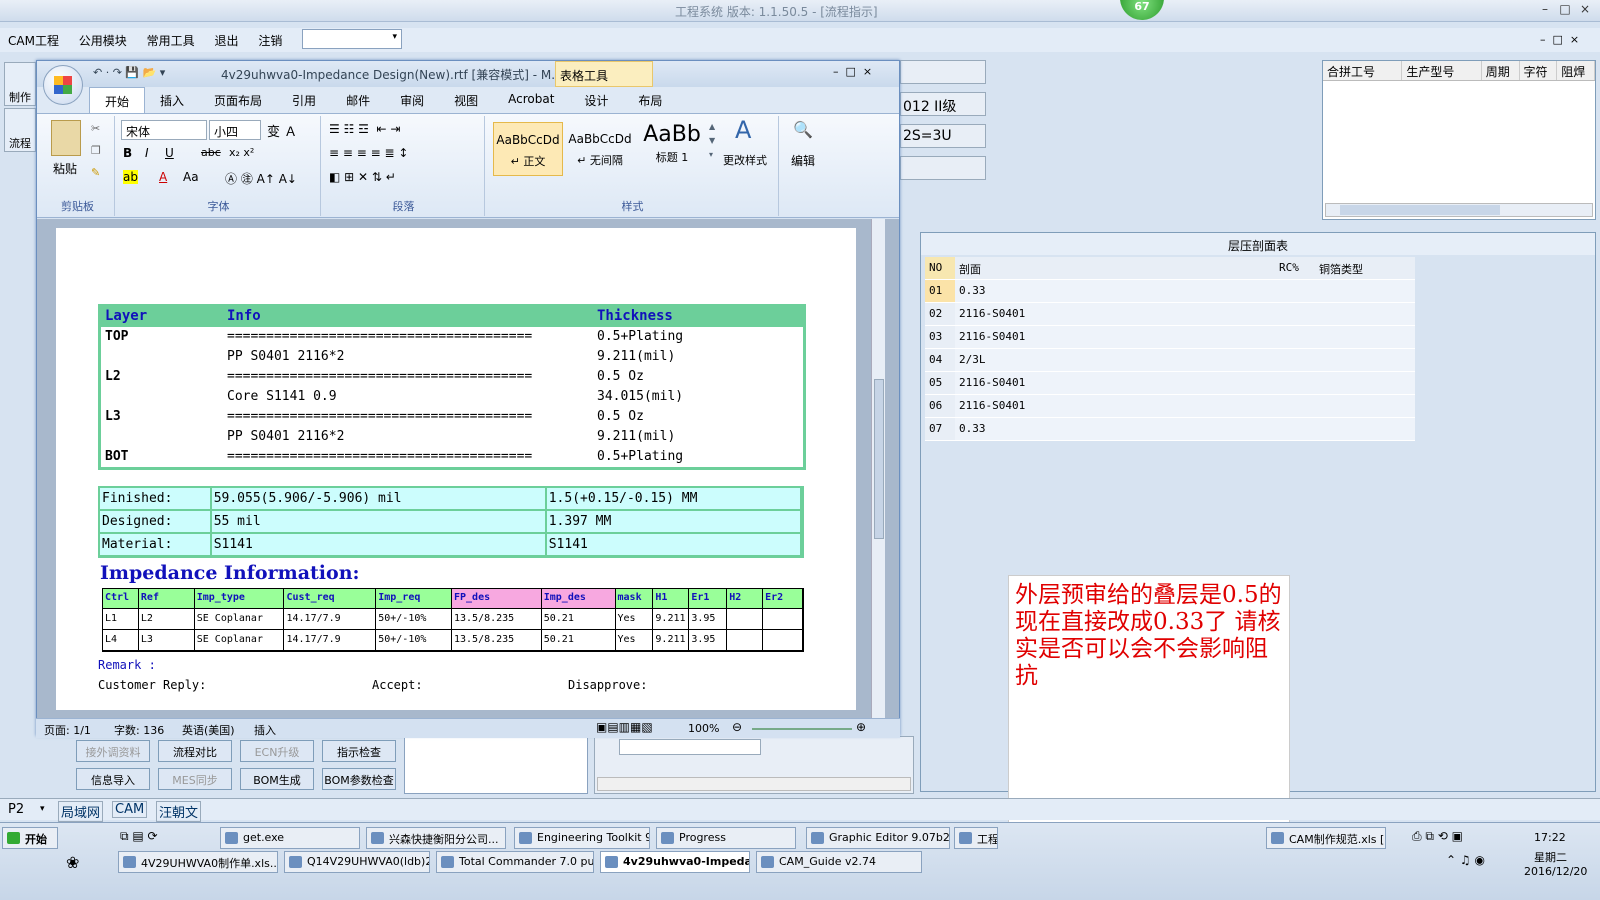  I want to click on btn-import: 信息导入, so click(113, 779).